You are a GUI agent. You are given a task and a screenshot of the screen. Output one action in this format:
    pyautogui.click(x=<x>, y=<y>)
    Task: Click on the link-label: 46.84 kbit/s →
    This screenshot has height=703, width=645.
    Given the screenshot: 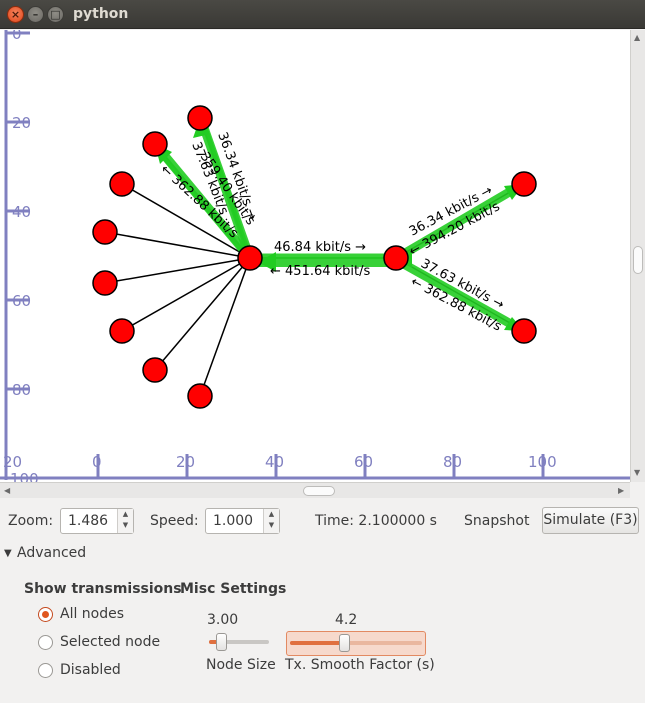 What is the action you would take?
    pyautogui.click(x=320, y=247)
    